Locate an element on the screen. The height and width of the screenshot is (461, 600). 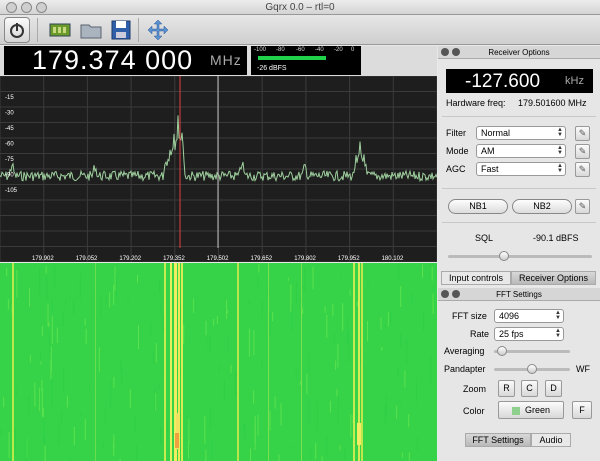
spectrum-x-tick-label: 179.052 is located at coordinates (87, 259).